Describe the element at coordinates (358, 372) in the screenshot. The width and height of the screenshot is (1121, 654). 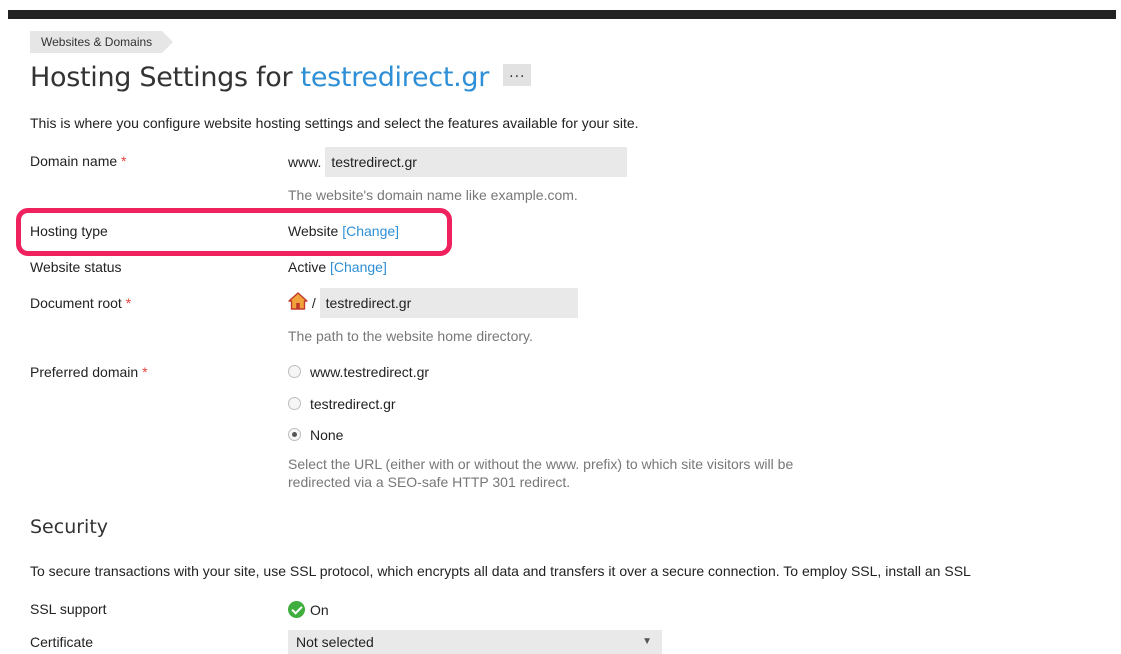
I see `preferred-domain-option-www: www.testredirect.gr` at that location.